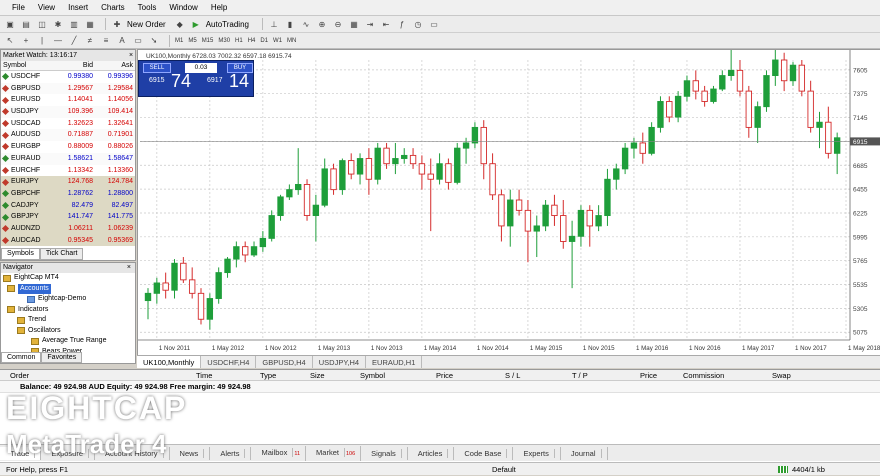  I want to click on nav-item-root: EightCap MT4, so click(68, 278).